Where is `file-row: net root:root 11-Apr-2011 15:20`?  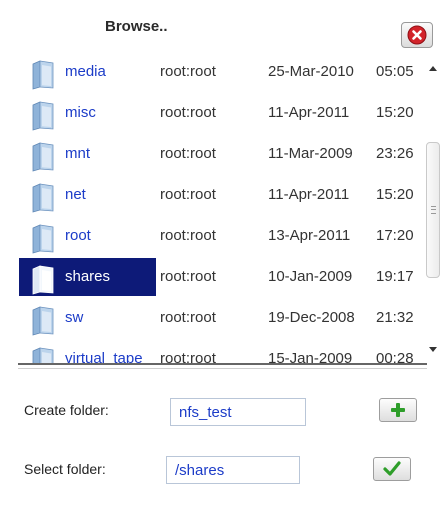 file-row: net root:root 11-Apr-2011 15:20 is located at coordinates (210, 195).